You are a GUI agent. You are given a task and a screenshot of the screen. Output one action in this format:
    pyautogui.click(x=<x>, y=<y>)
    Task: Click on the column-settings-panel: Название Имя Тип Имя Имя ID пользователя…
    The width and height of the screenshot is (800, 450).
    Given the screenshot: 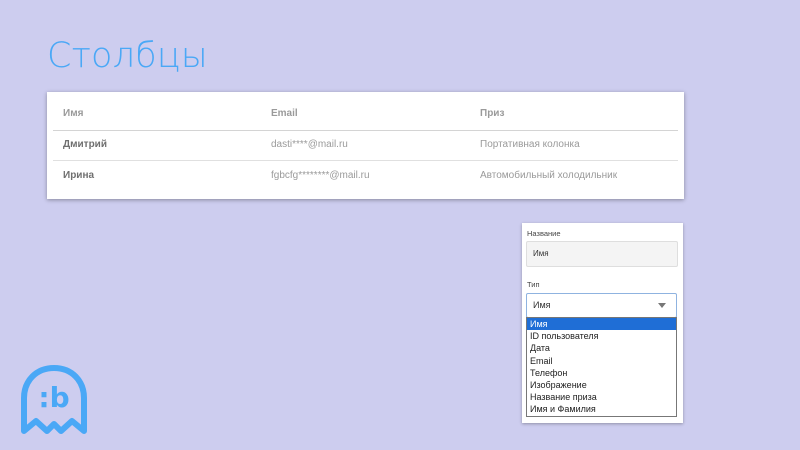 What is the action you would take?
    pyautogui.click(x=602, y=323)
    